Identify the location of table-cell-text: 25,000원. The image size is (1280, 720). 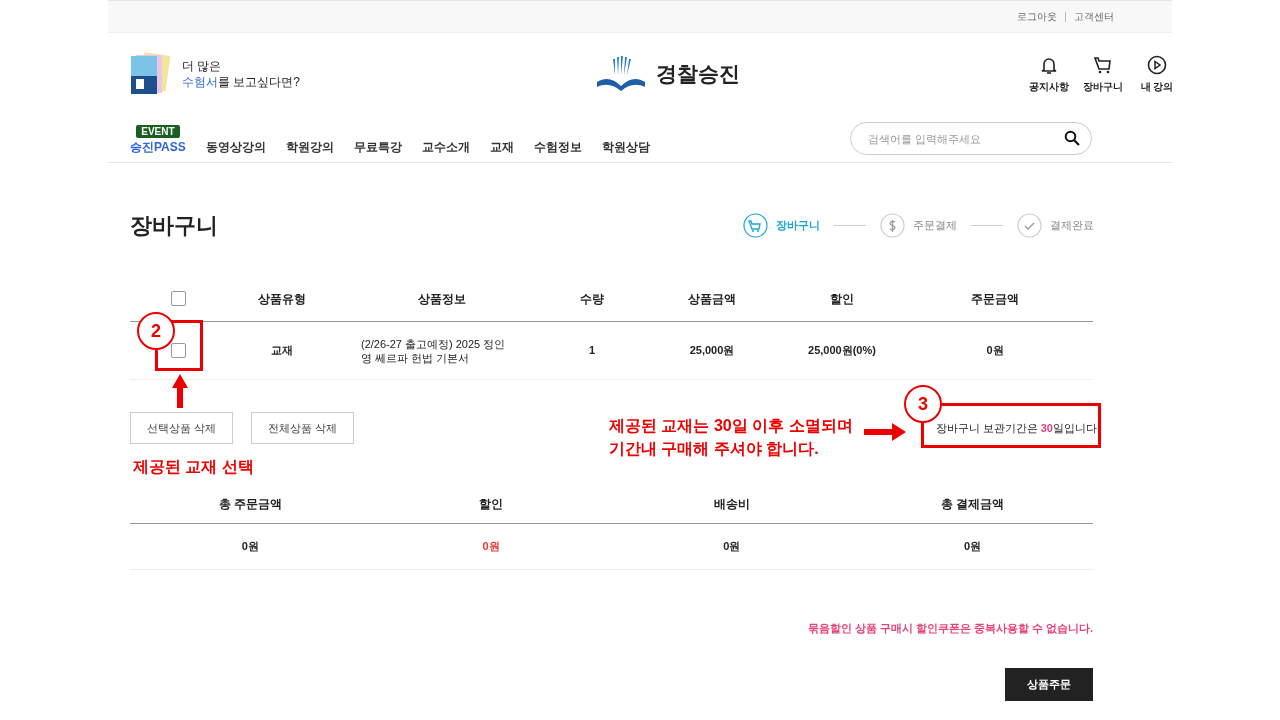
(712, 351).